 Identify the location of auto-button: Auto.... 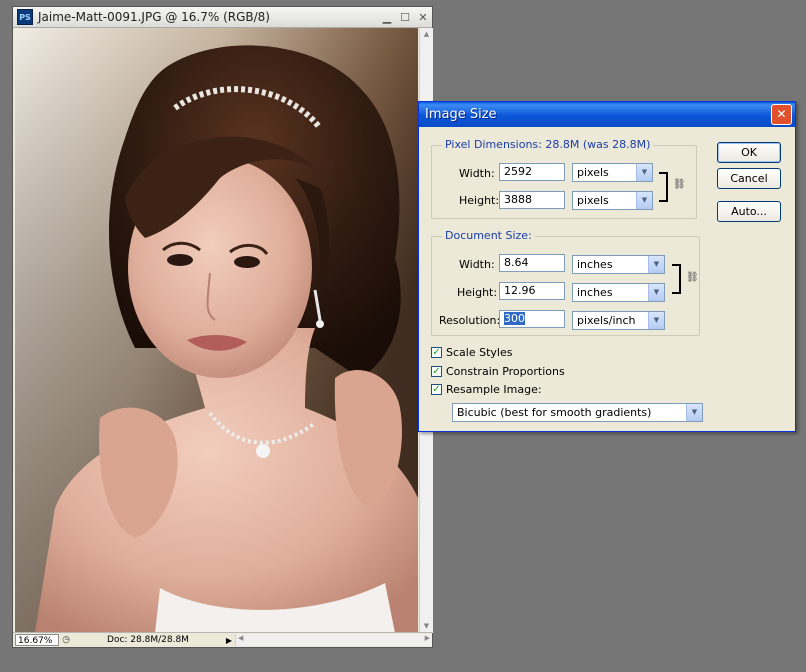
(749, 211).